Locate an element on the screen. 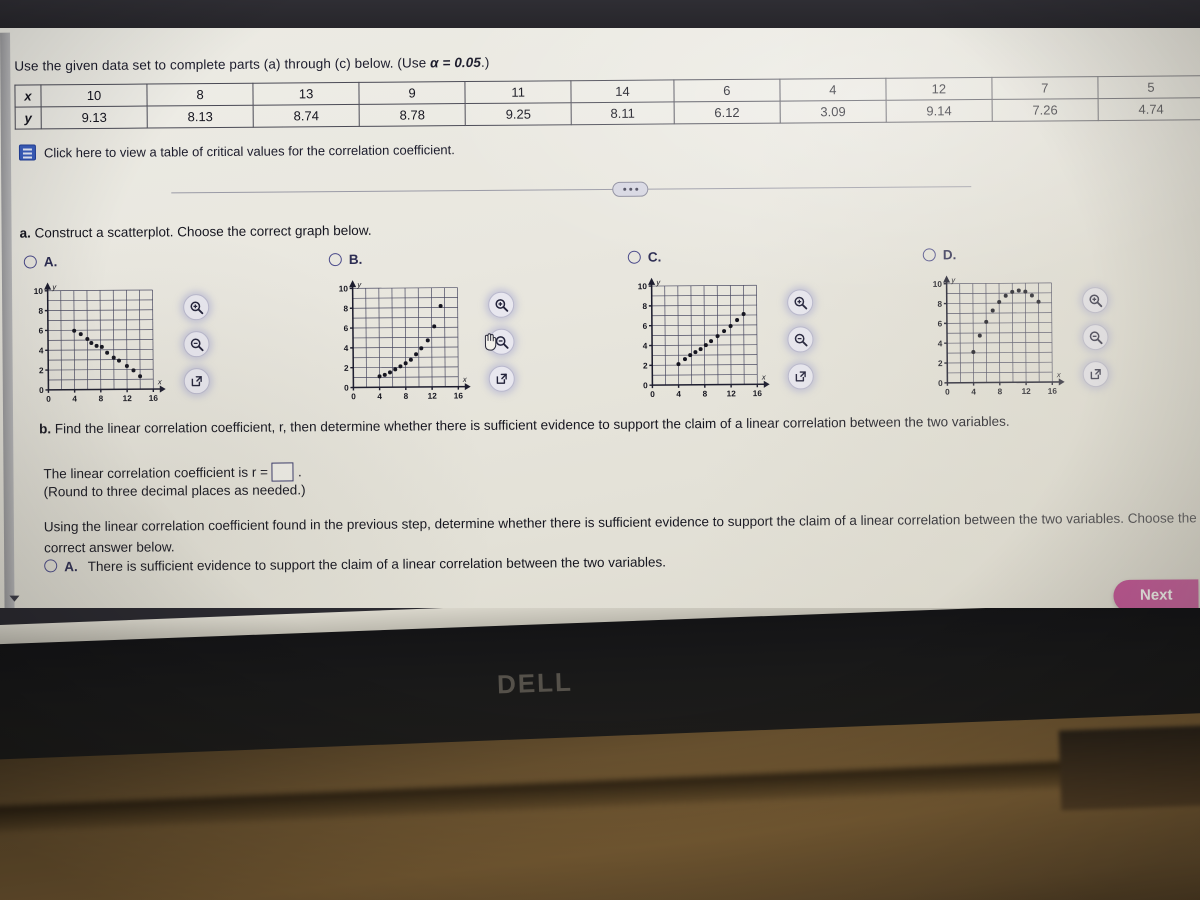 The height and width of the screenshot is (900, 1200). graph-option-D-icon-group is located at coordinates (1095, 339).